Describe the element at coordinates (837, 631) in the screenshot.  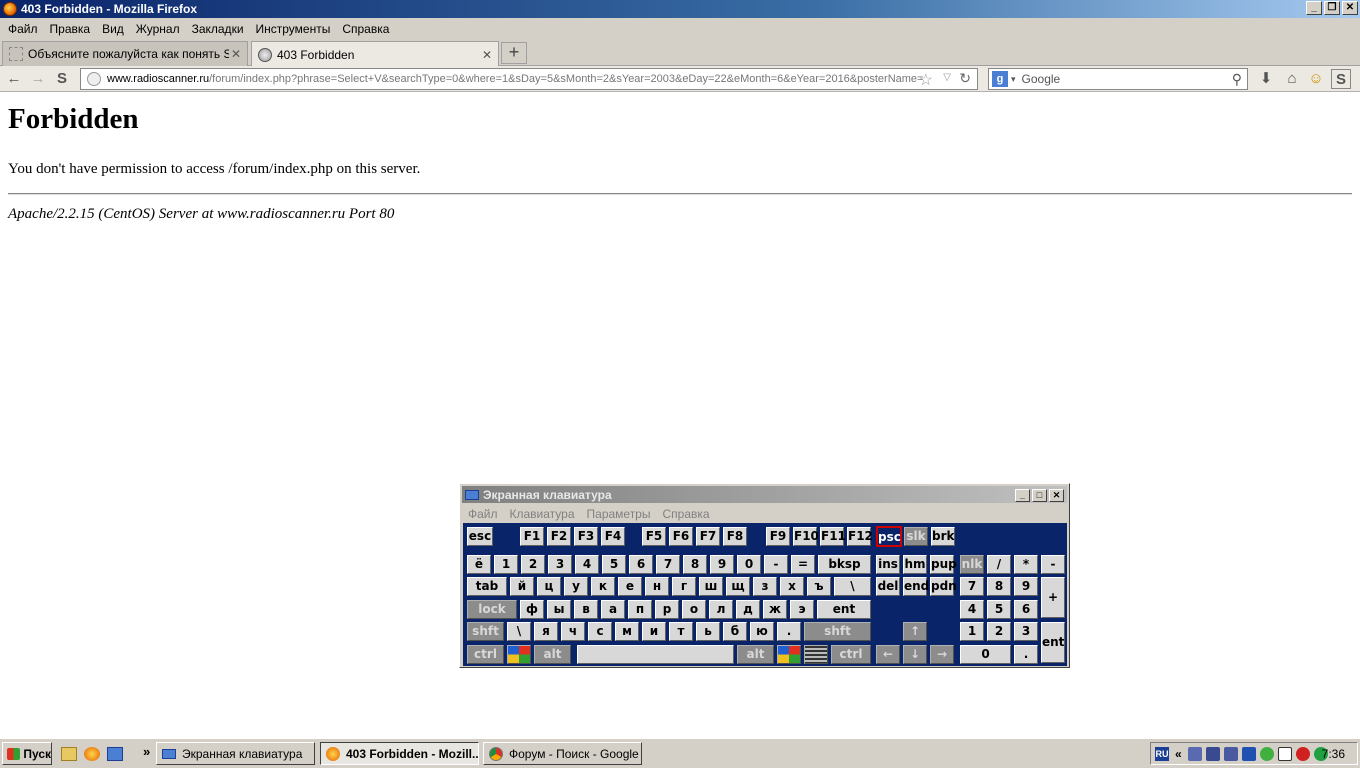
I see `key-right-shift: shft` at that location.